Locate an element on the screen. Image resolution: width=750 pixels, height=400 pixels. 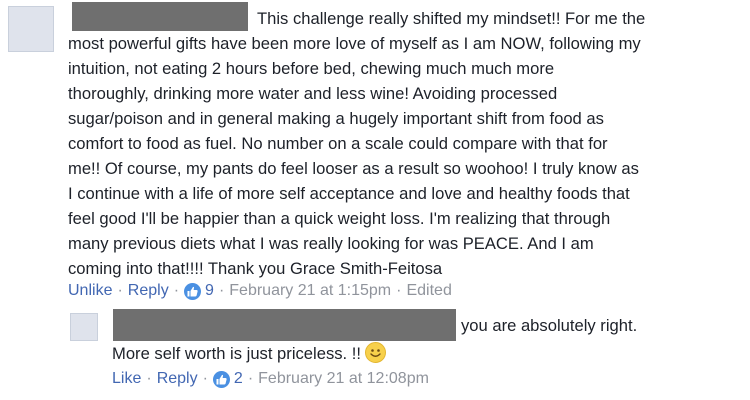
reply-text-first-line: you are absolutely right. is located at coordinates (549, 325).